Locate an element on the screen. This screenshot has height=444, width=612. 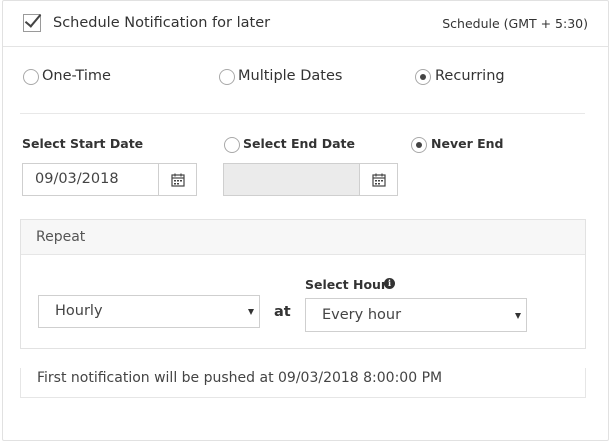
select-hour-label: Select Hour is located at coordinates (346, 284).